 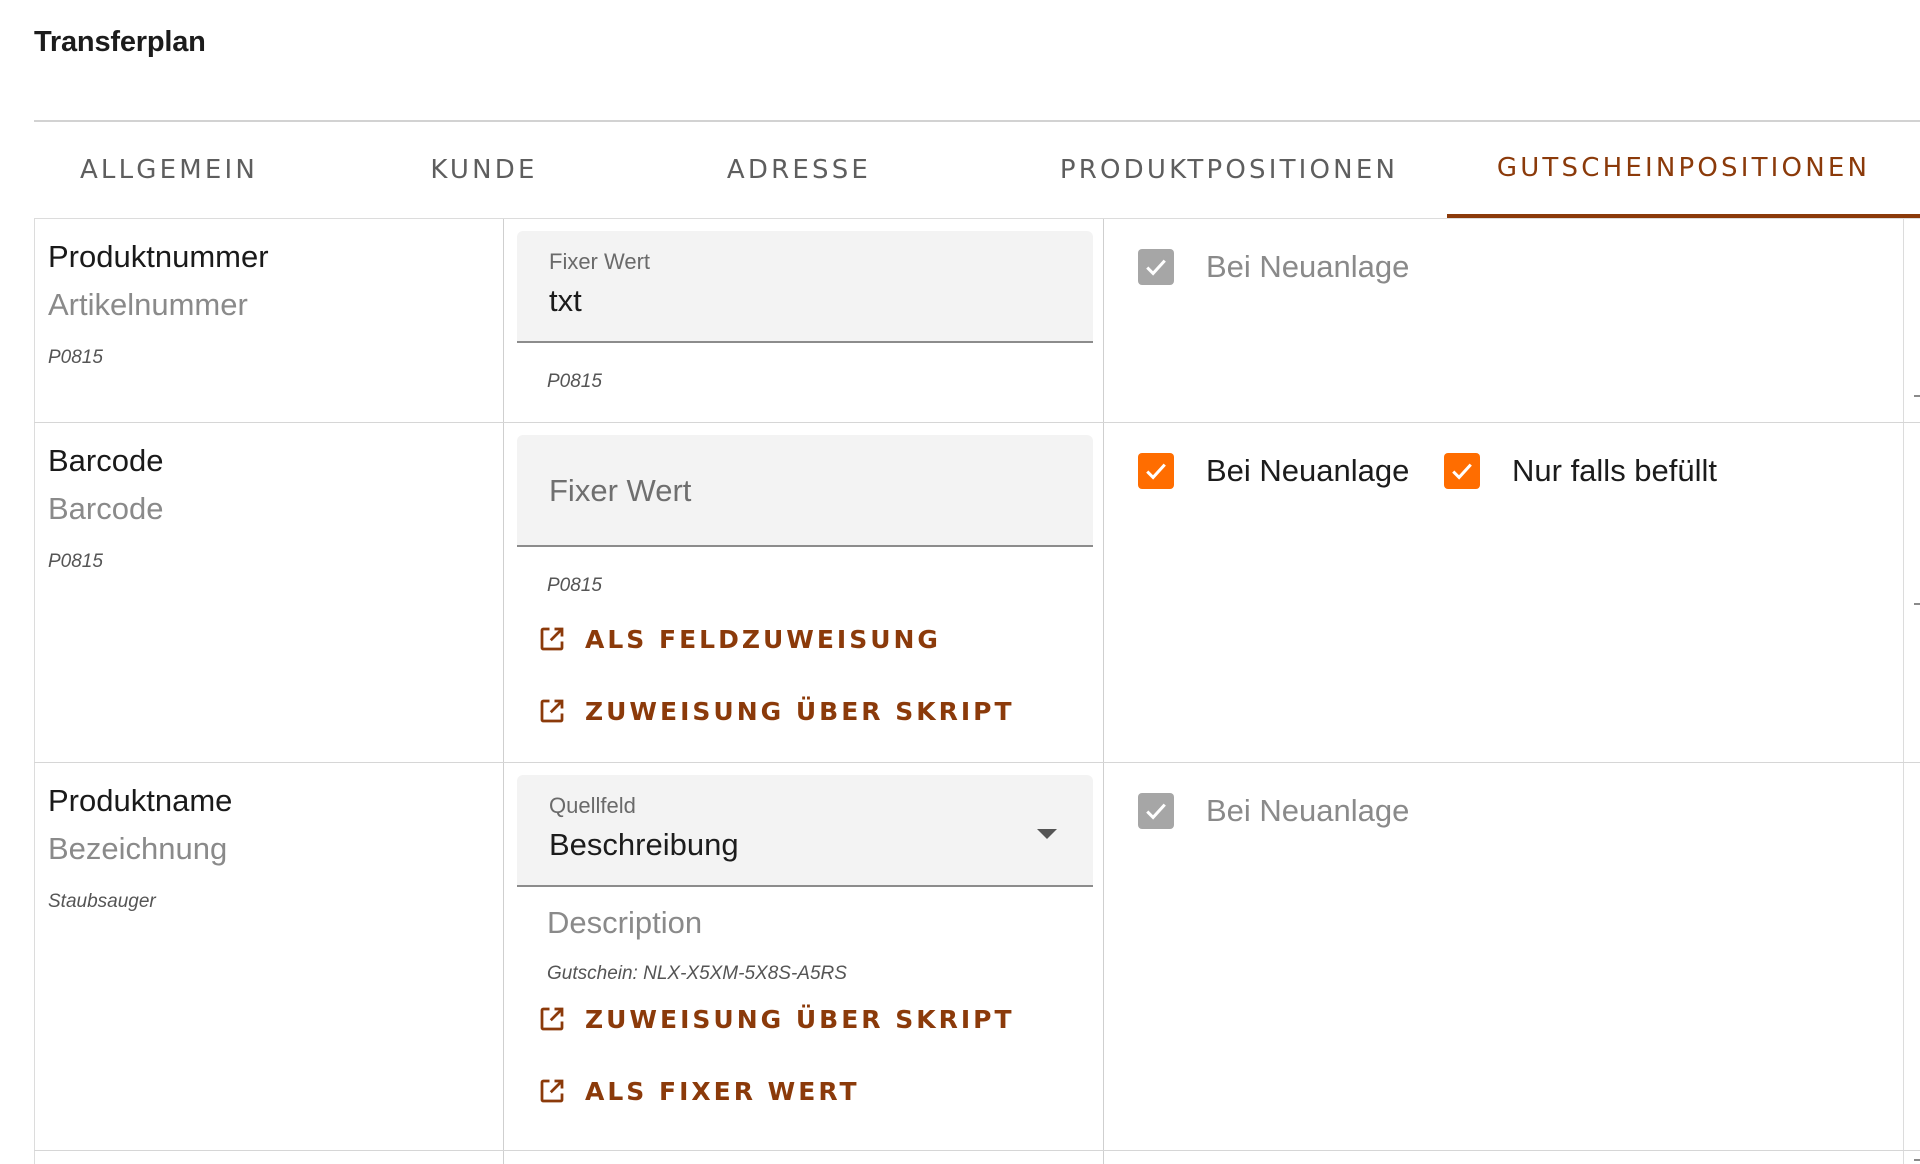 What do you see at coordinates (722, 1091) in the screenshot?
I see `button-label: ALS FIXER WERT` at bounding box center [722, 1091].